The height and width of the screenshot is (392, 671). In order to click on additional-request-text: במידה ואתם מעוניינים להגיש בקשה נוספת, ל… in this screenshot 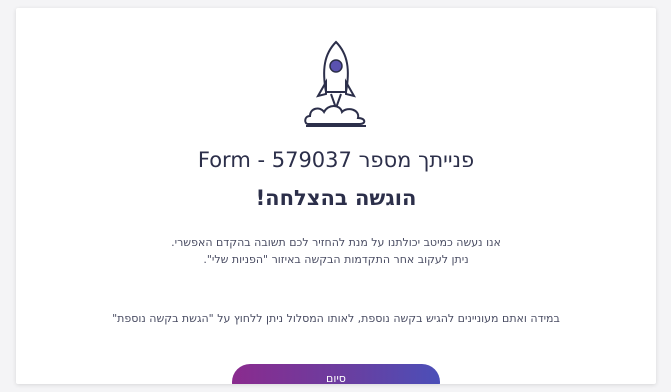, I will do `click(336, 318)`.